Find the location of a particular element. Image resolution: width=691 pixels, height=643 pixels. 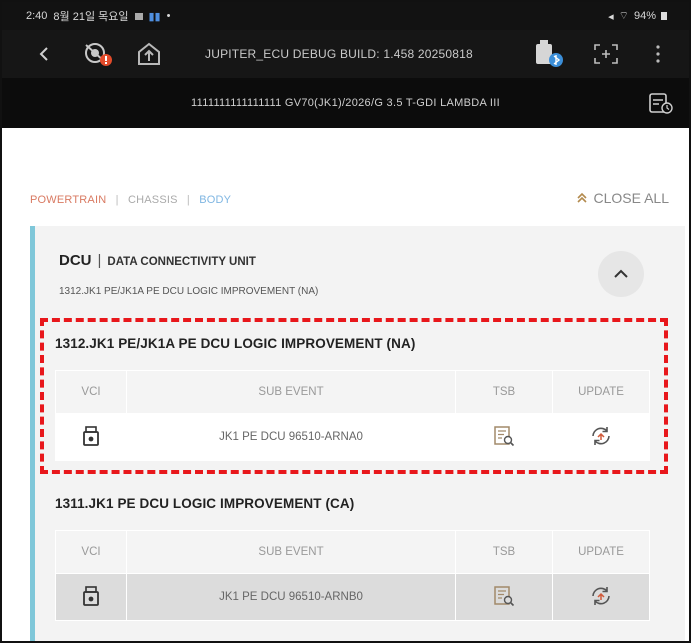

col-update: UPDATE is located at coordinates (601, 552).